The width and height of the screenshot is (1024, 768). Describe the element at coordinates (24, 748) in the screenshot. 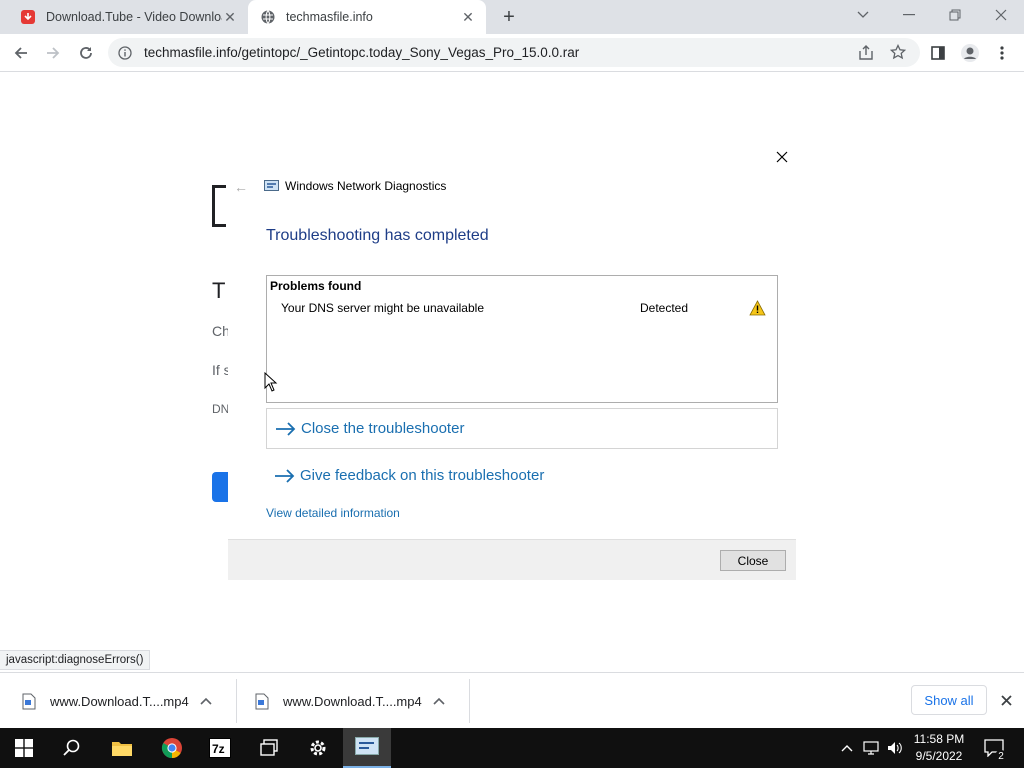

I see `windows-start-icon` at that location.